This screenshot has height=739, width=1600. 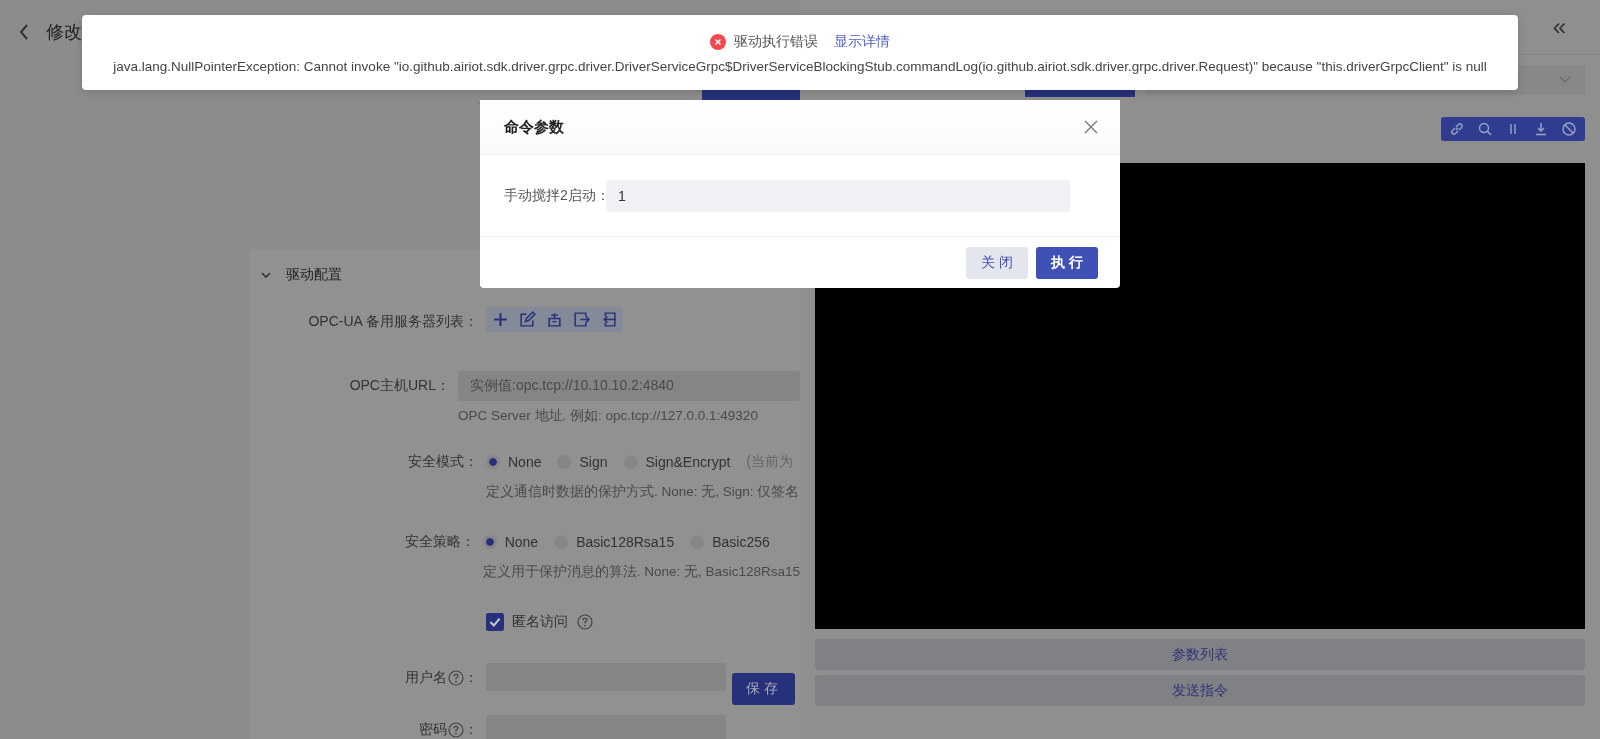 I want to click on radio-option: Basic256, so click(x=730, y=542).